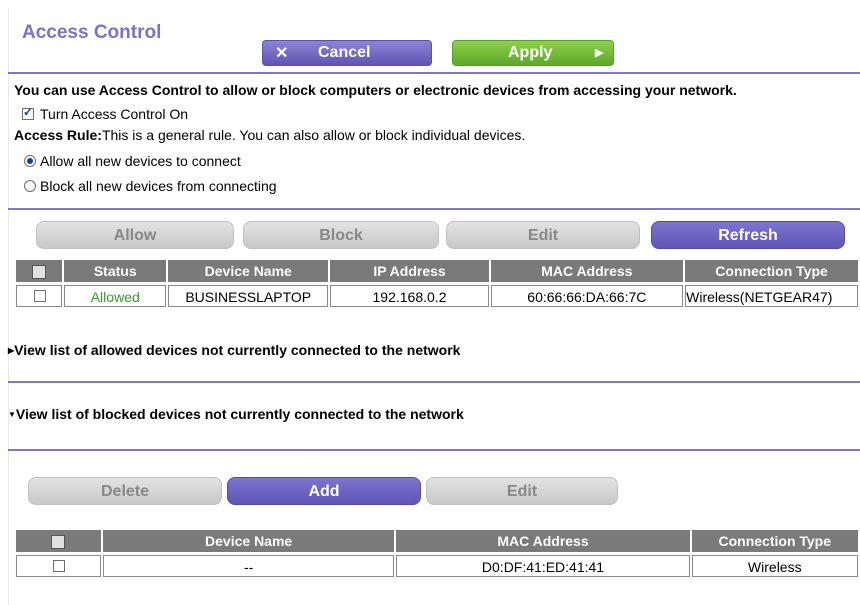 The image size is (860, 605). I want to click on ip-address-value: 192.168.0.2, so click(409, 296).